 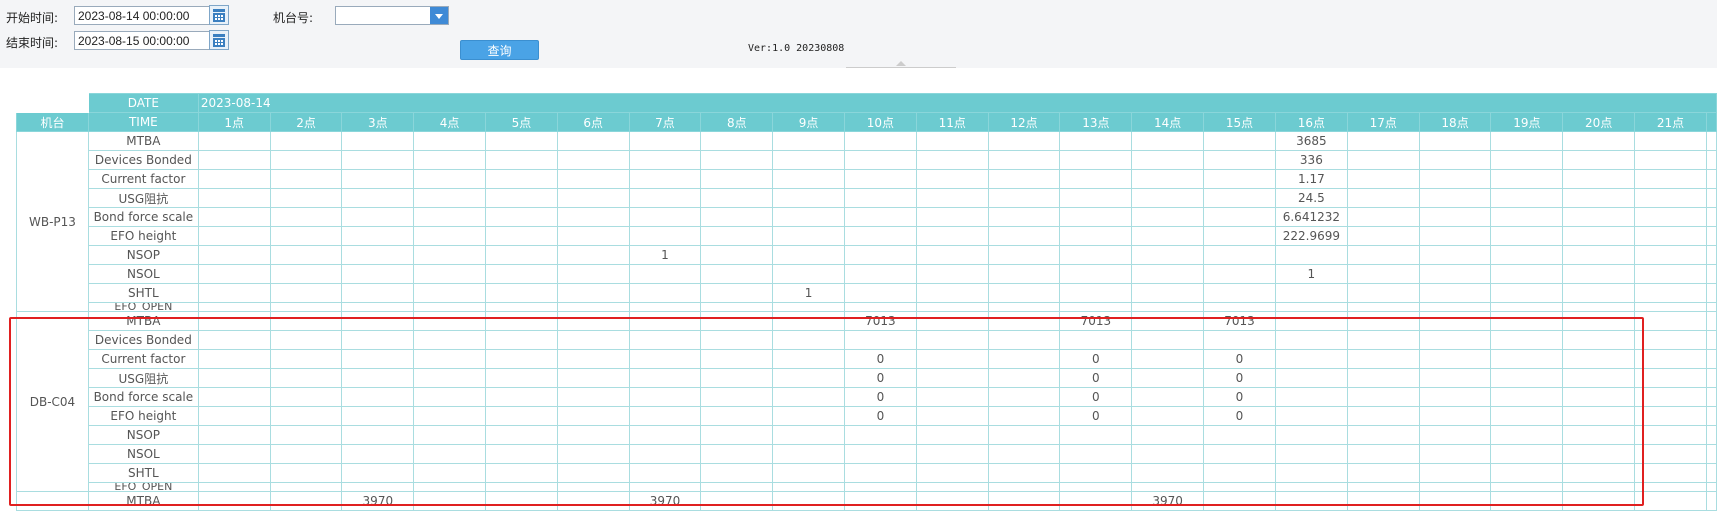 What do you see at coordinates (439, 15) in the screenshot?
I see `chevron-down-icon` at bounding box center [439, 15].